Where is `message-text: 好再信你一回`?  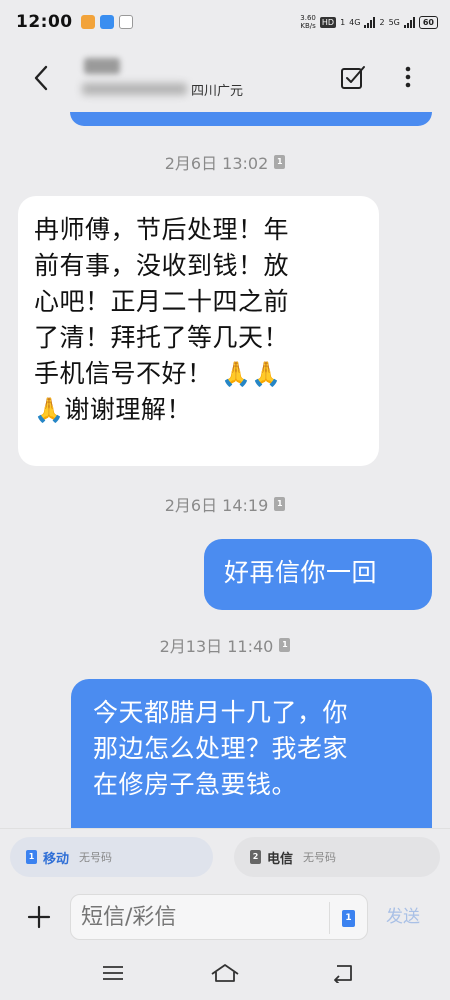 message-text: 好再信你一回 is located at coordinates (301, 572).